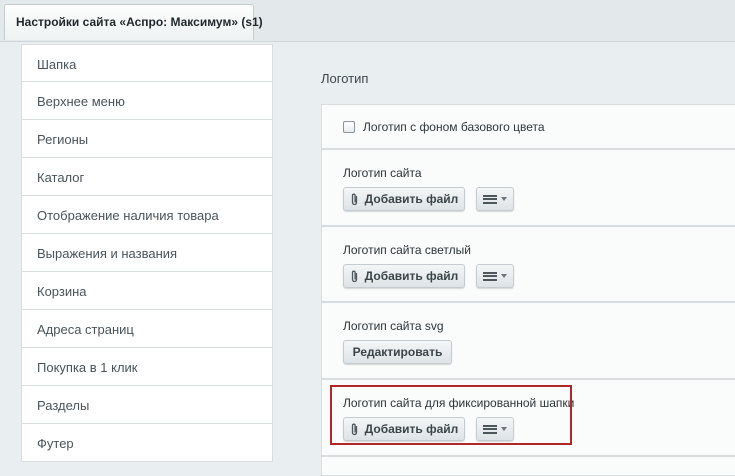 The height and width of the screenshot is (476, 735). I want to click on field-label: Логотип сайта светлый, so click(407, 250).